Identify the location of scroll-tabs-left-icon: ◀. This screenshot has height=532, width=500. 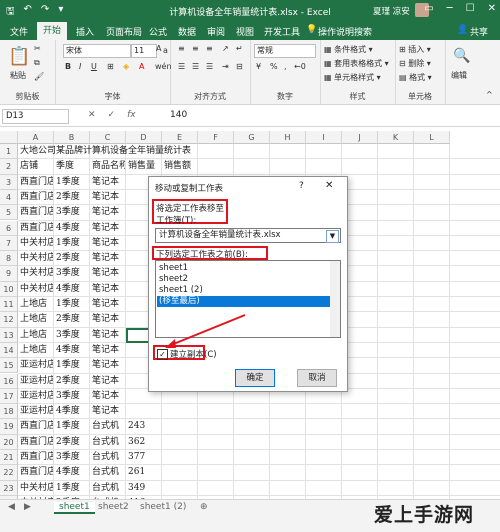
(11, 507).